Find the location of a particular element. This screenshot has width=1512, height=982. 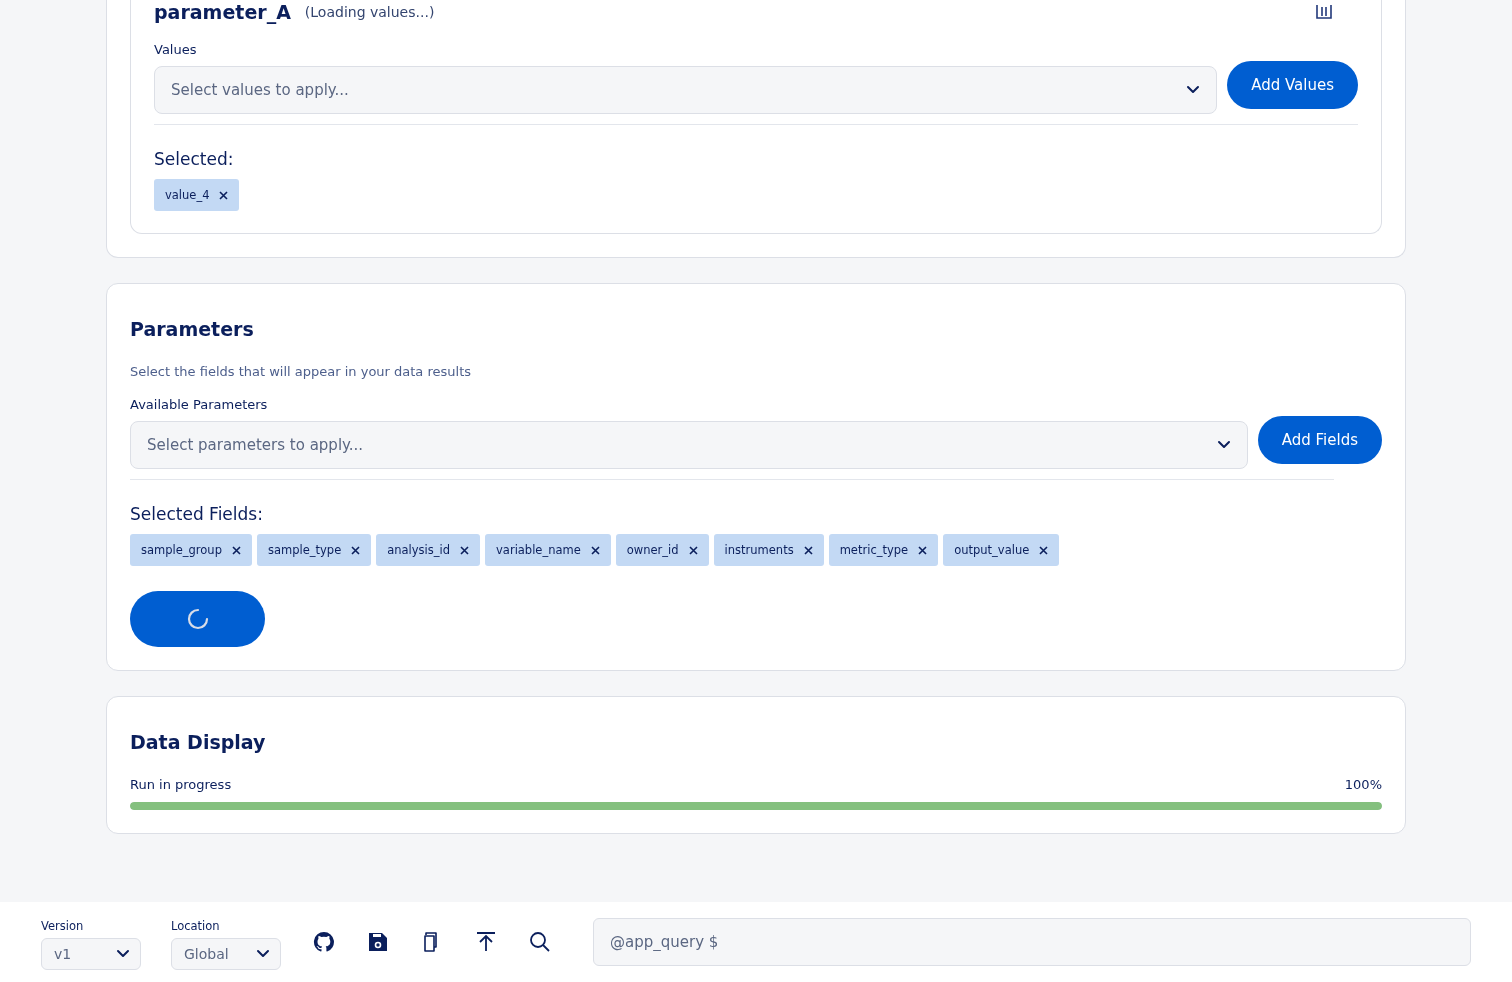

add-values-button: Add Values is located at coordinates (1292, 85).